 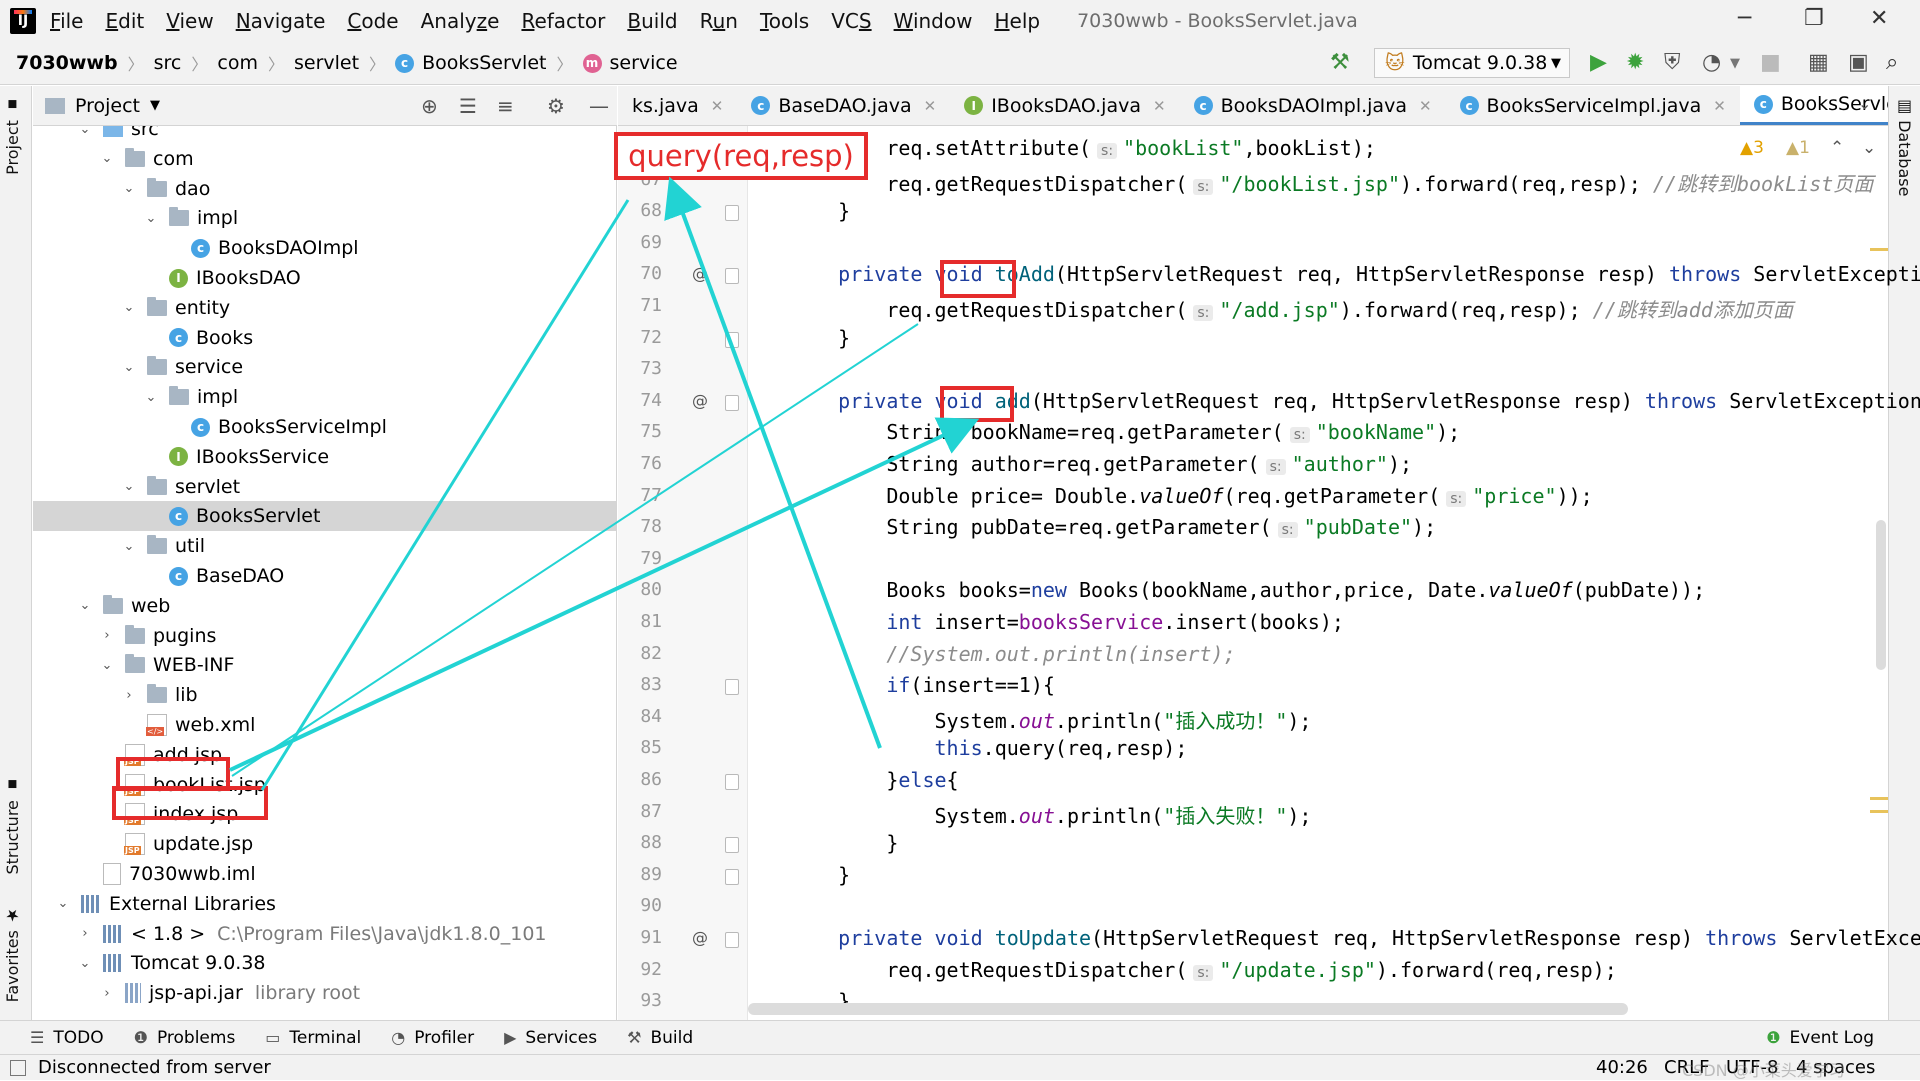 What do you see at coordinates (784, 21) in the screenshot?
I see `menu-item: Tools` at bounding box center [784, 21].